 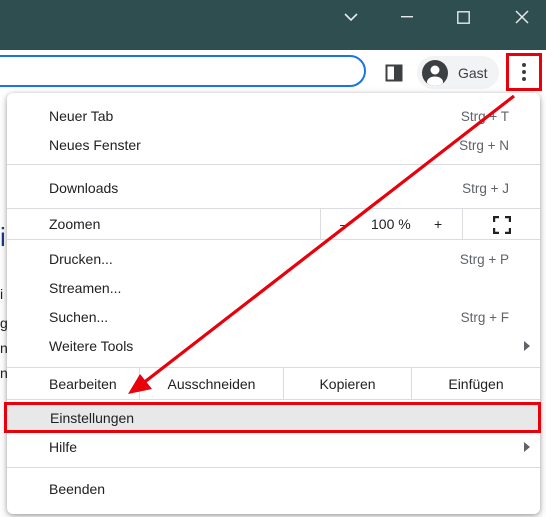 I want to click on profile-label: Gast, so click(x=473, y=72).